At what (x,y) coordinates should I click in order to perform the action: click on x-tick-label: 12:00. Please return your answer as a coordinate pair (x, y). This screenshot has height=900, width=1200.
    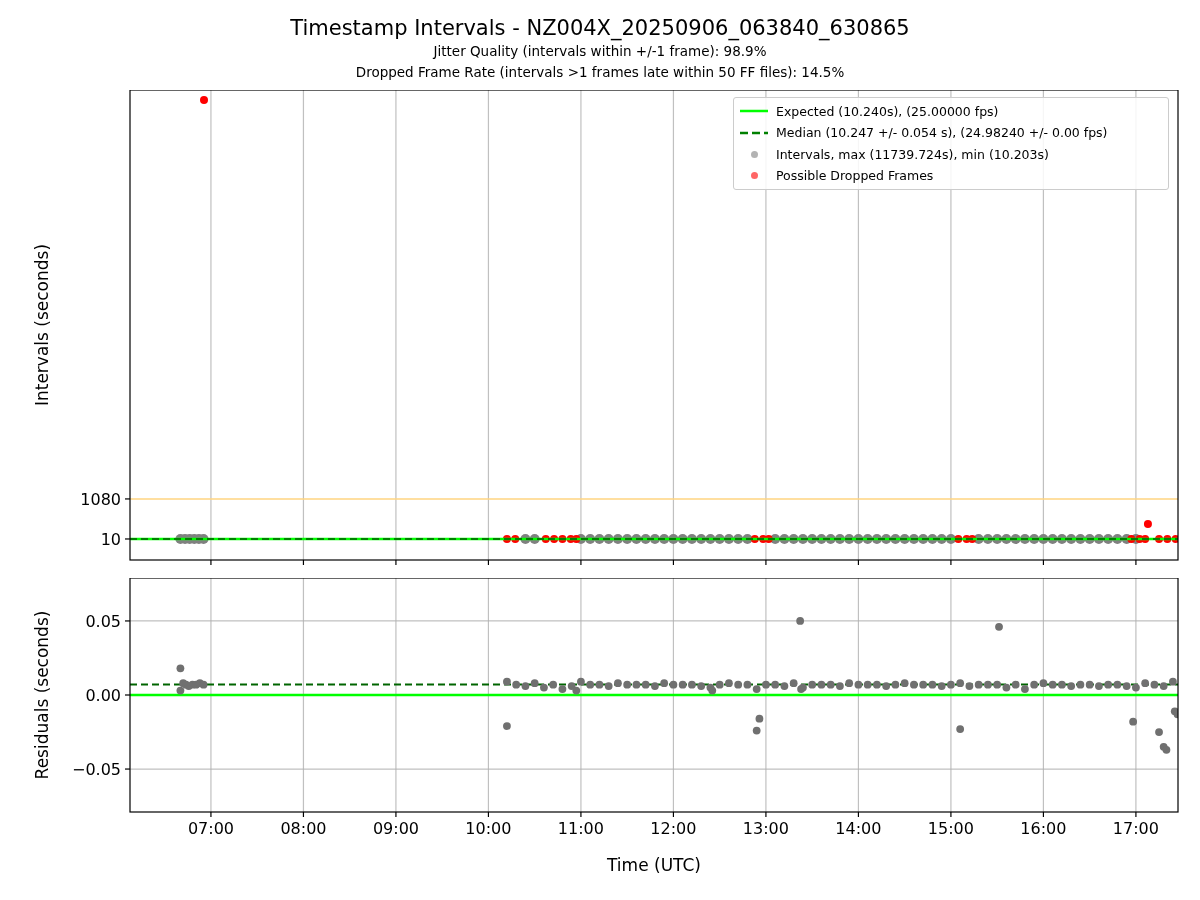
    Looking at the image, I should click on (673, 828).